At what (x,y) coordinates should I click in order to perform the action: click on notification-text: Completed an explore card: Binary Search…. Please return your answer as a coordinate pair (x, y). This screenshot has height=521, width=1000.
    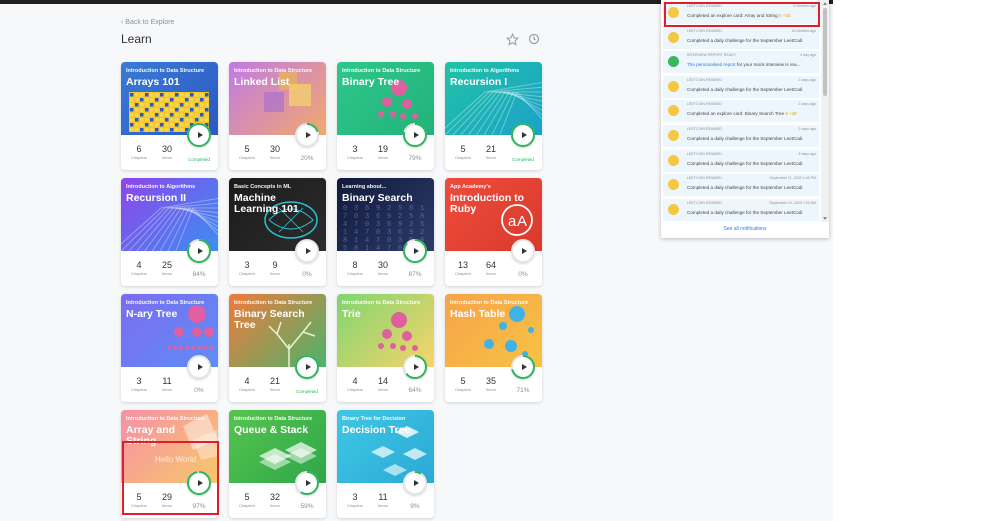
    Looking at the image, I should click on (742, 114).